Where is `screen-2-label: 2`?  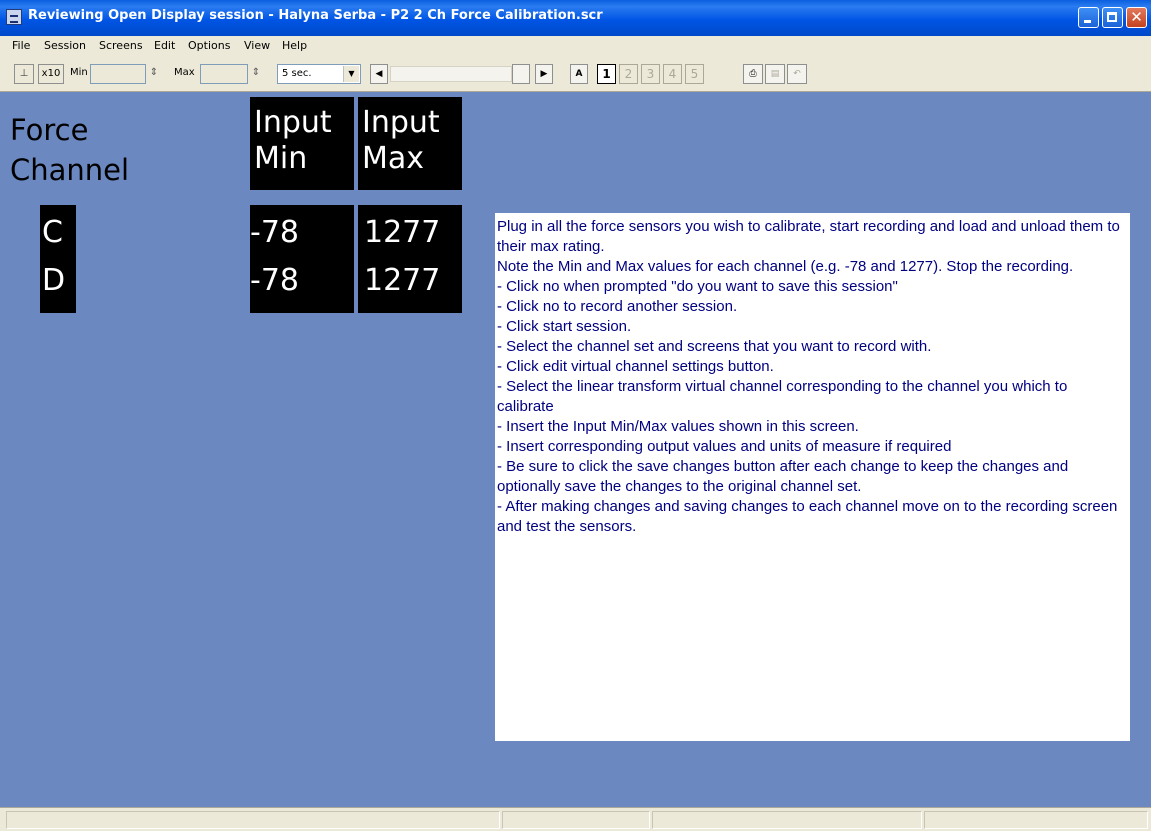 screen-2-label: 2 is located at coordinates (628, 74).